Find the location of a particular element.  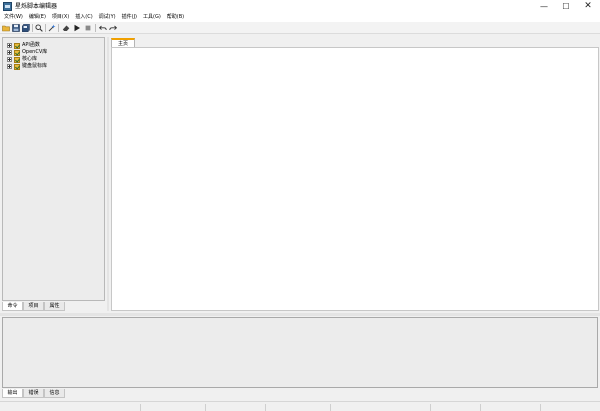

tree-item-opencv: OpenCV库 is located at coordinates (27, 52).